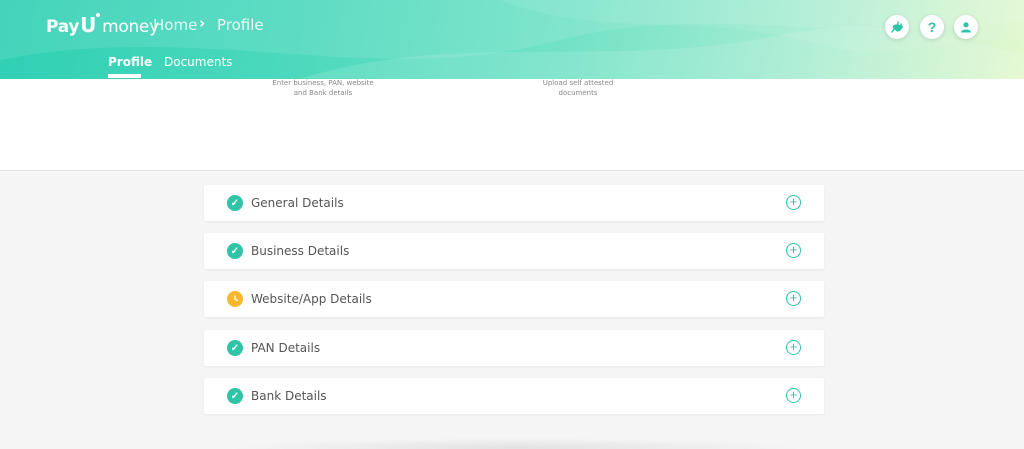  What do you see at coordinates (240, 25) in the screenshot?
I see `breadcrumb-current: Profile` at bounding box center [240, 25].